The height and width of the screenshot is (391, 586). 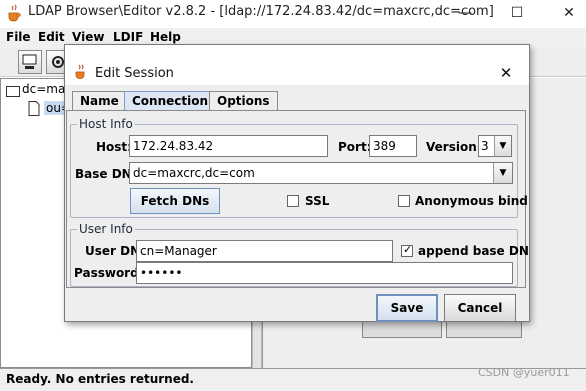 I want to click on tab-name: Name, so click(x=99, y=101).